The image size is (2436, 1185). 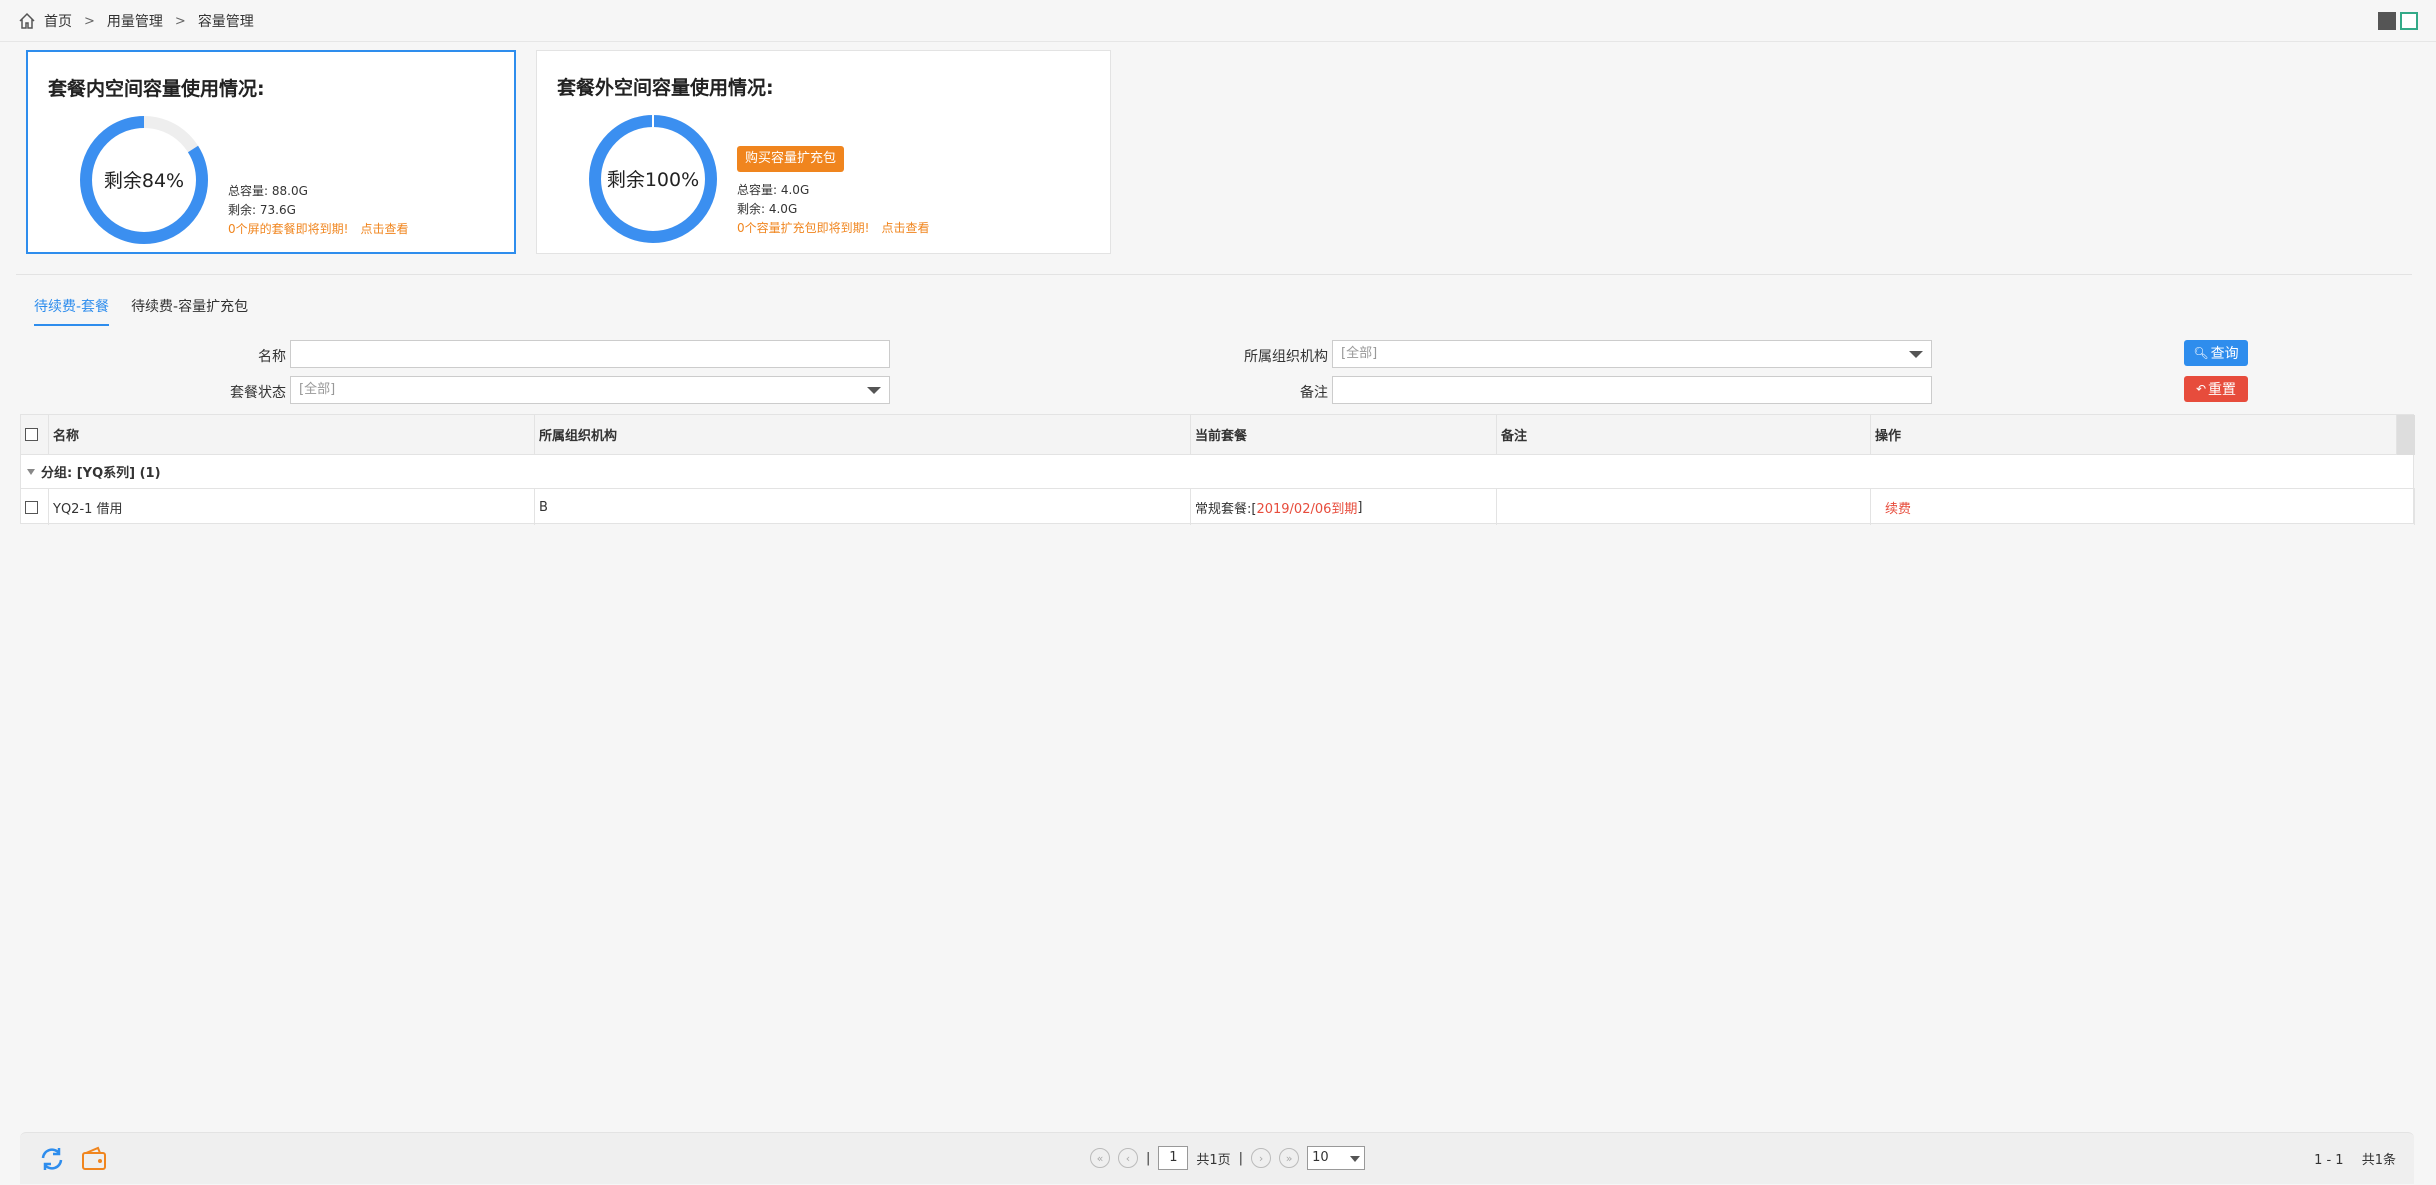 What do you see at coordinates (258, 393) in the screenshot?
I see `status-label: 套餐状态` at bounding box center [258, 393].